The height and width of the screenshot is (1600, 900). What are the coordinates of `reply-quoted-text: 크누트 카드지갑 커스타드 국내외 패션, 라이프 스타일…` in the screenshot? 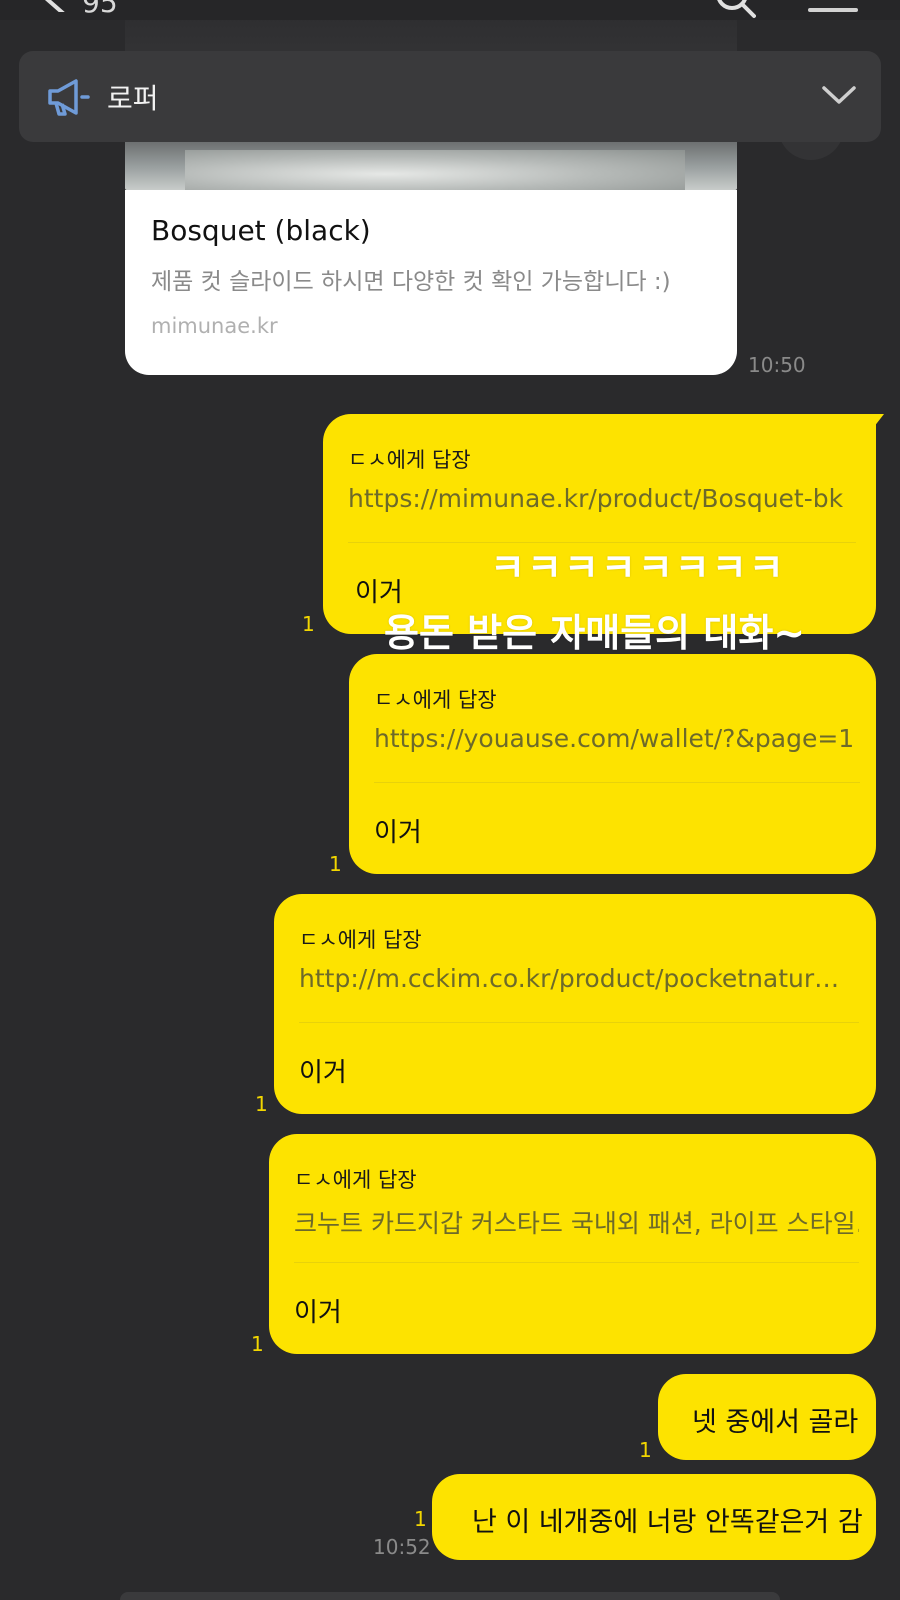 It's located at (576, 1222).